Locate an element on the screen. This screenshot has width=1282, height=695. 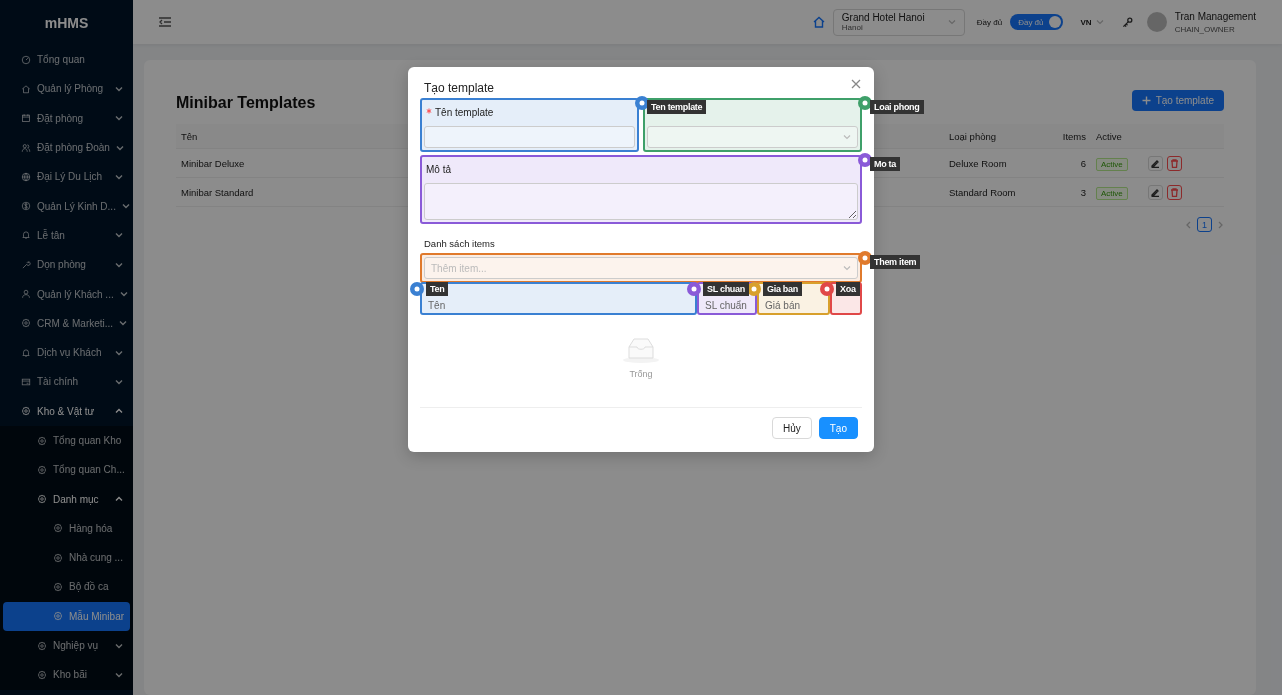
page-title: Minibar Templates is located at coordinates (246, 103).